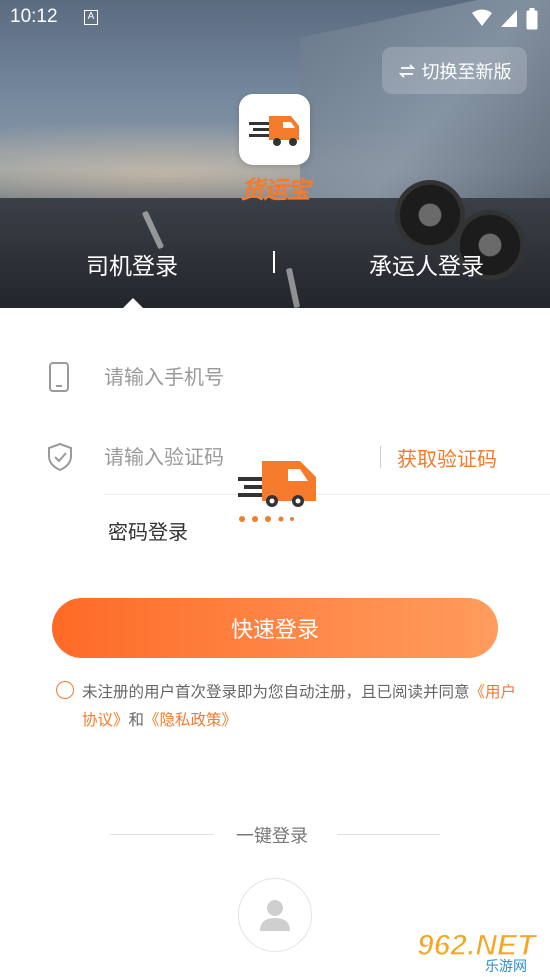 The image size is (550, 977). I want to click on watermark-subtext: 乐游网, so click(506, 967).